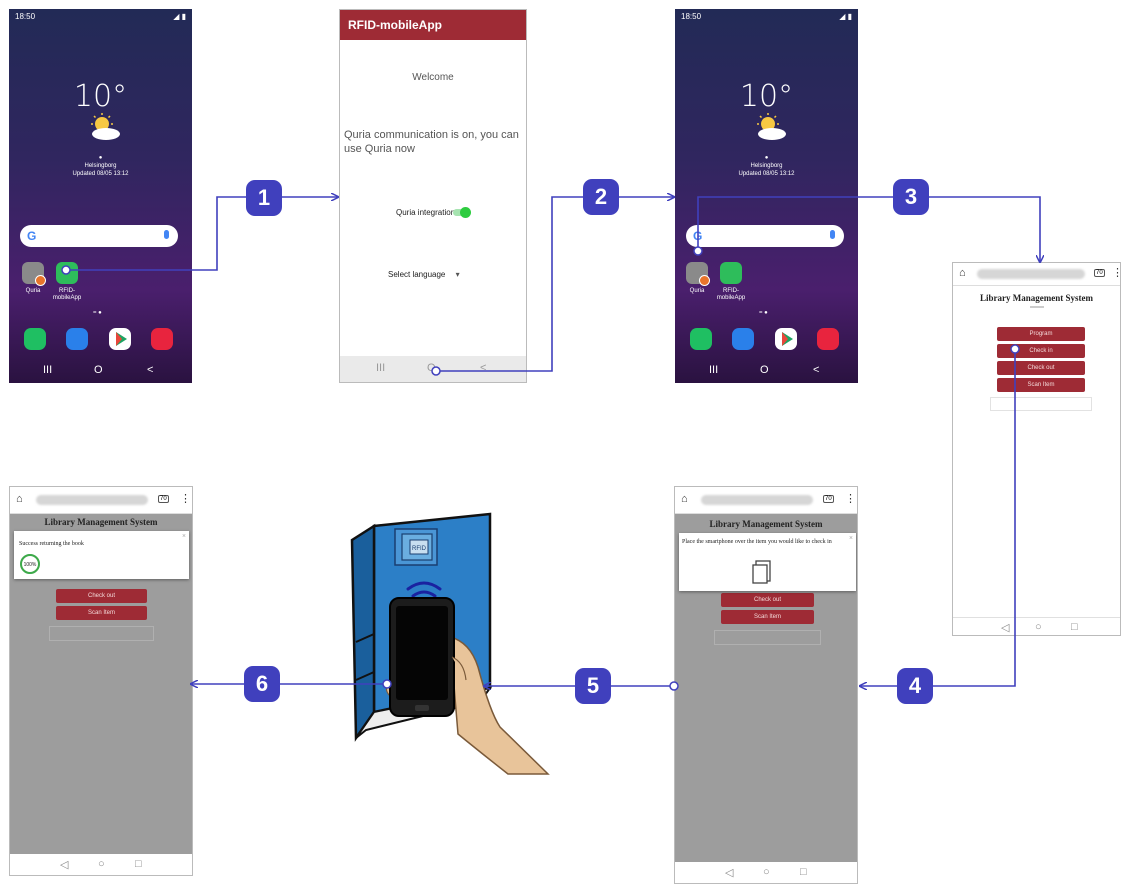 This screenshot has height=884, width=1121. Describe the element at coordinates (1015, 349) in the screenshot. I see `tap-point-check-in` at that location.